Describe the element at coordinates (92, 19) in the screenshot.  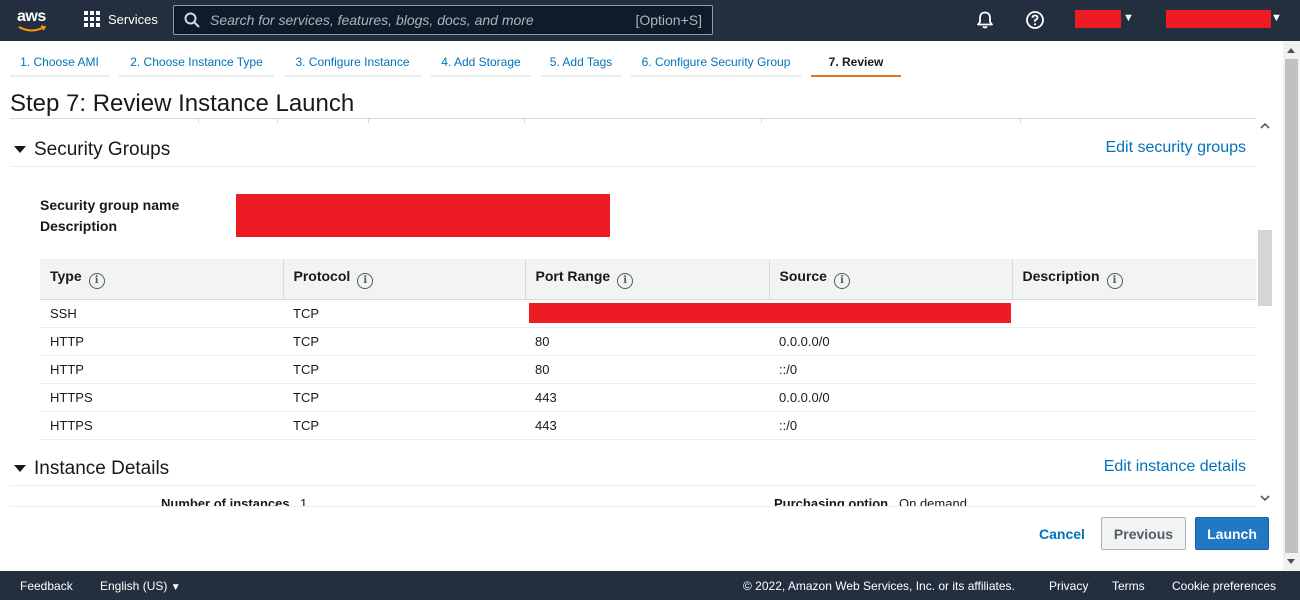
I see `grid-icon` at that location.